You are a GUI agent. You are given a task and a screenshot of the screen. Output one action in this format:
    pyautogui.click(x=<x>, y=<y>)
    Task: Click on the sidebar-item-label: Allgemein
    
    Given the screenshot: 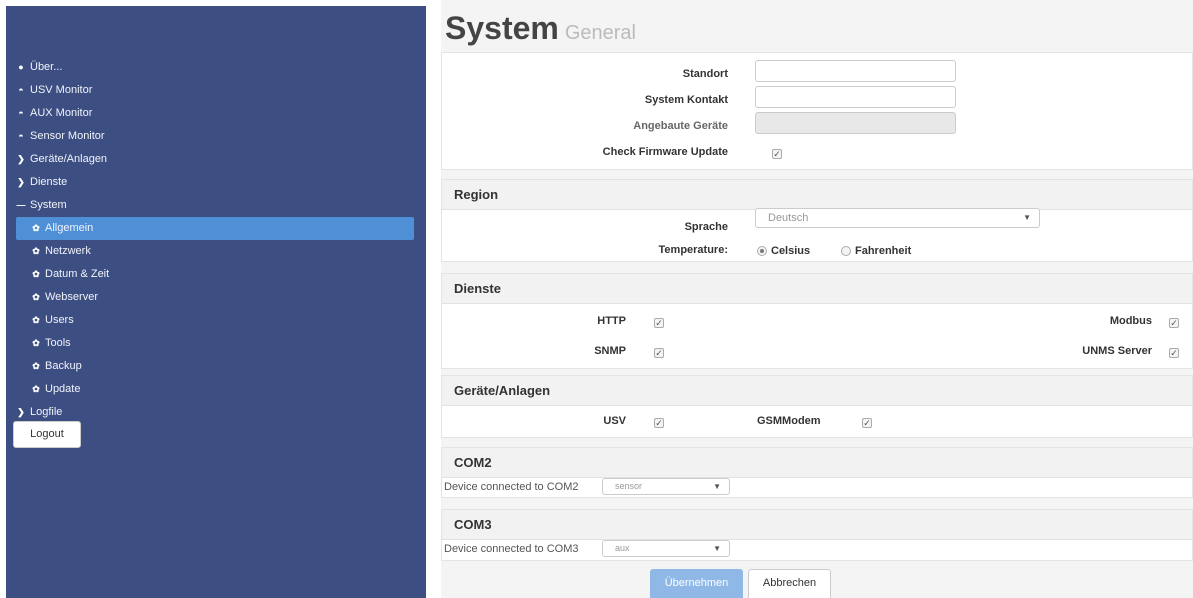 What is the action you would take?
    pyautogui.click(x=69, y=228)
    